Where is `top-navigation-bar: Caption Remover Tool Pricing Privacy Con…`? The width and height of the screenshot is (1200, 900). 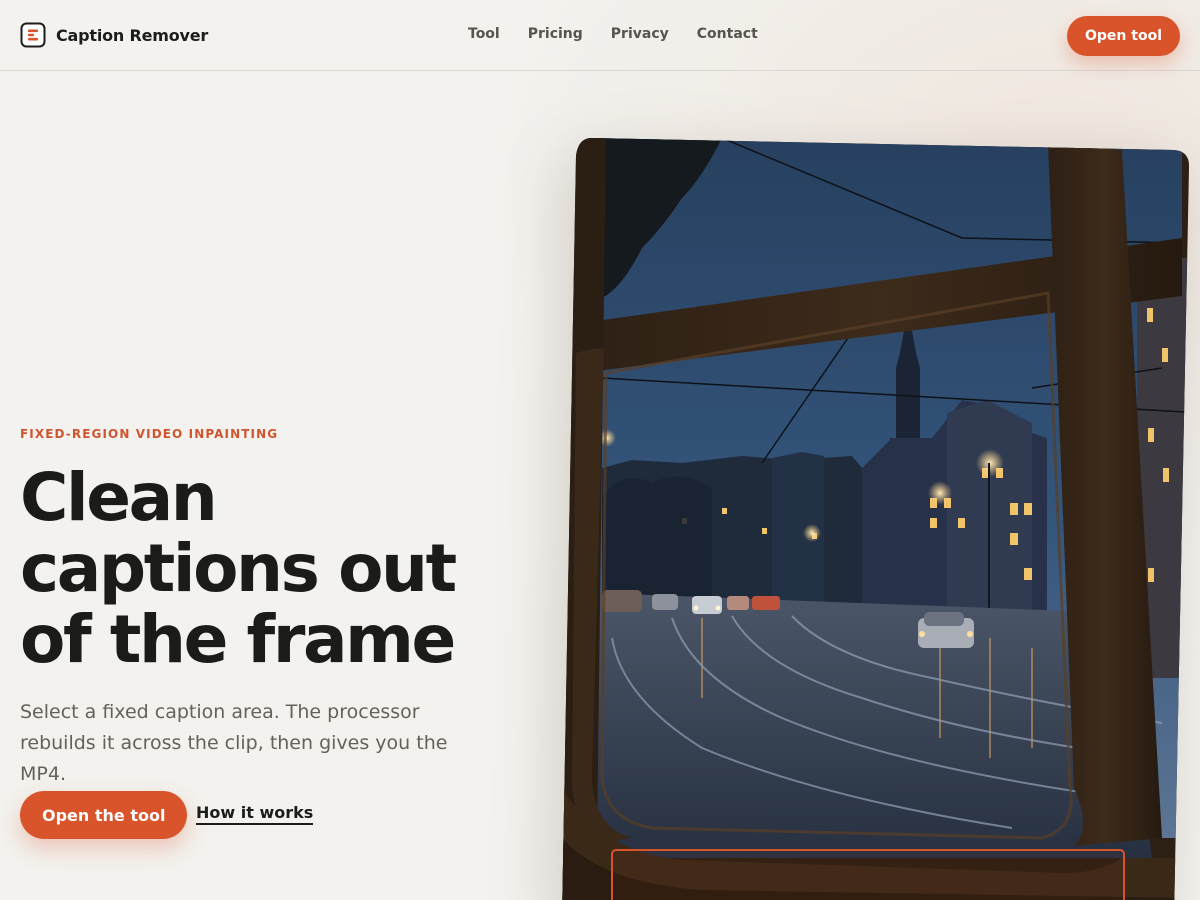 top-navigation-bar: Caption Remover Tool Pricing Privacy Con… is located at coordinates (600, 35).